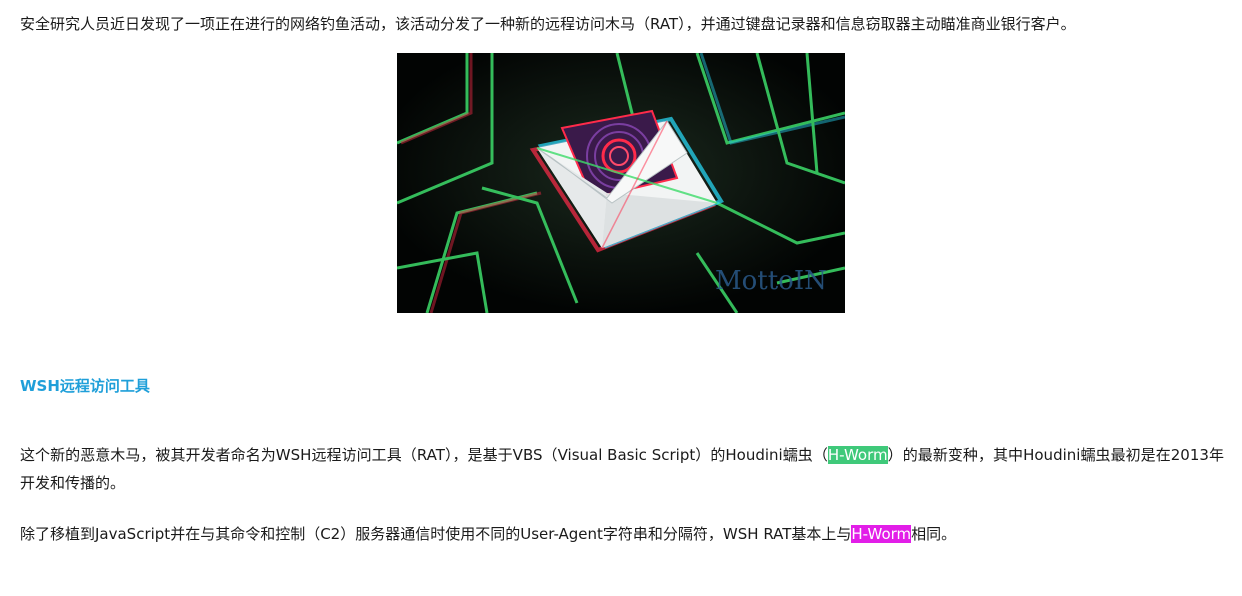 The image size is (1242, 596). What do you see at coordinates (934, 534) in the screenshot?
I see `body2-text-after: 相同。` at bounding box center [934, 534].